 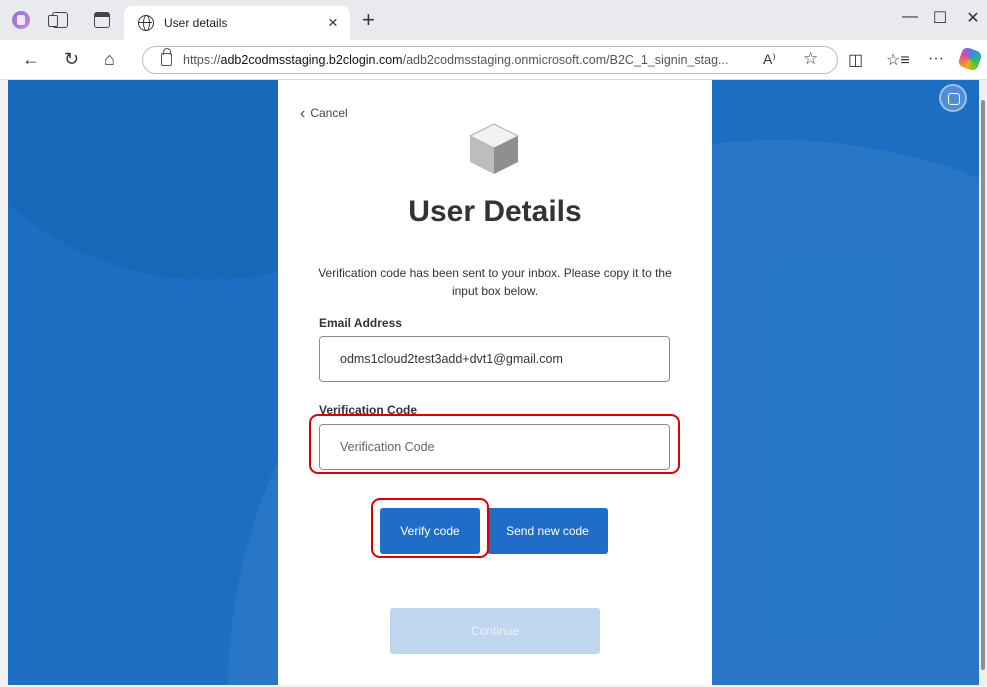 I want to click on scrollbar-thumb, so click(x=983, y=385).